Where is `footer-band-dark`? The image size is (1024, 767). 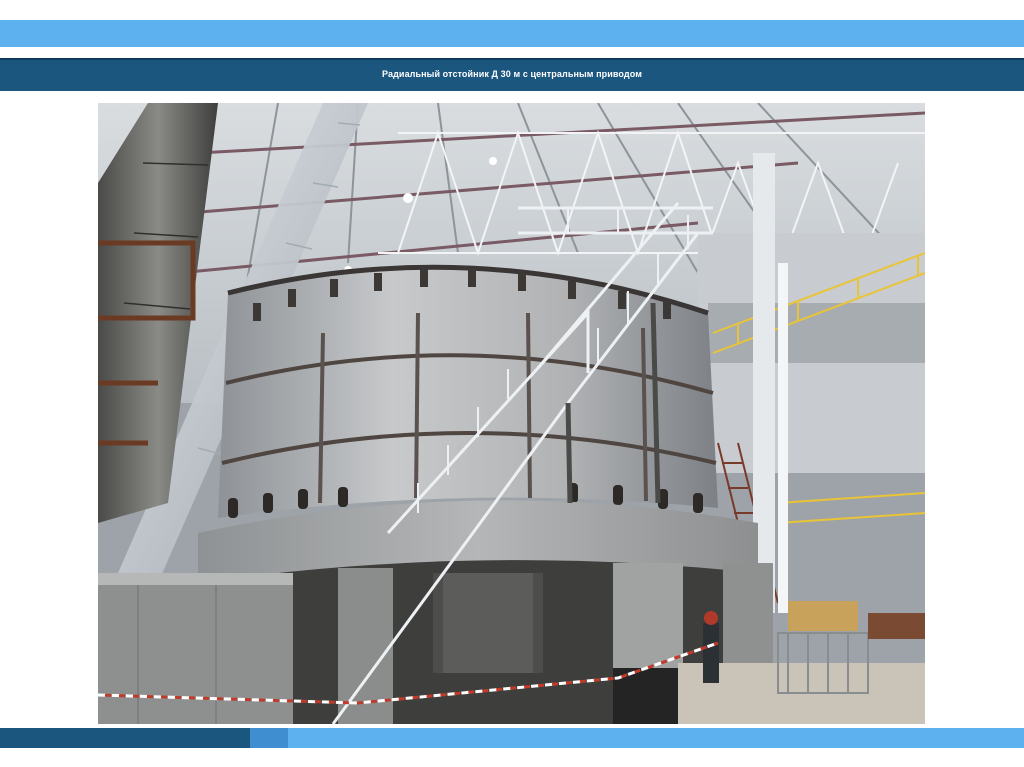
footer-band-dark is located at coordinates (125, 738).